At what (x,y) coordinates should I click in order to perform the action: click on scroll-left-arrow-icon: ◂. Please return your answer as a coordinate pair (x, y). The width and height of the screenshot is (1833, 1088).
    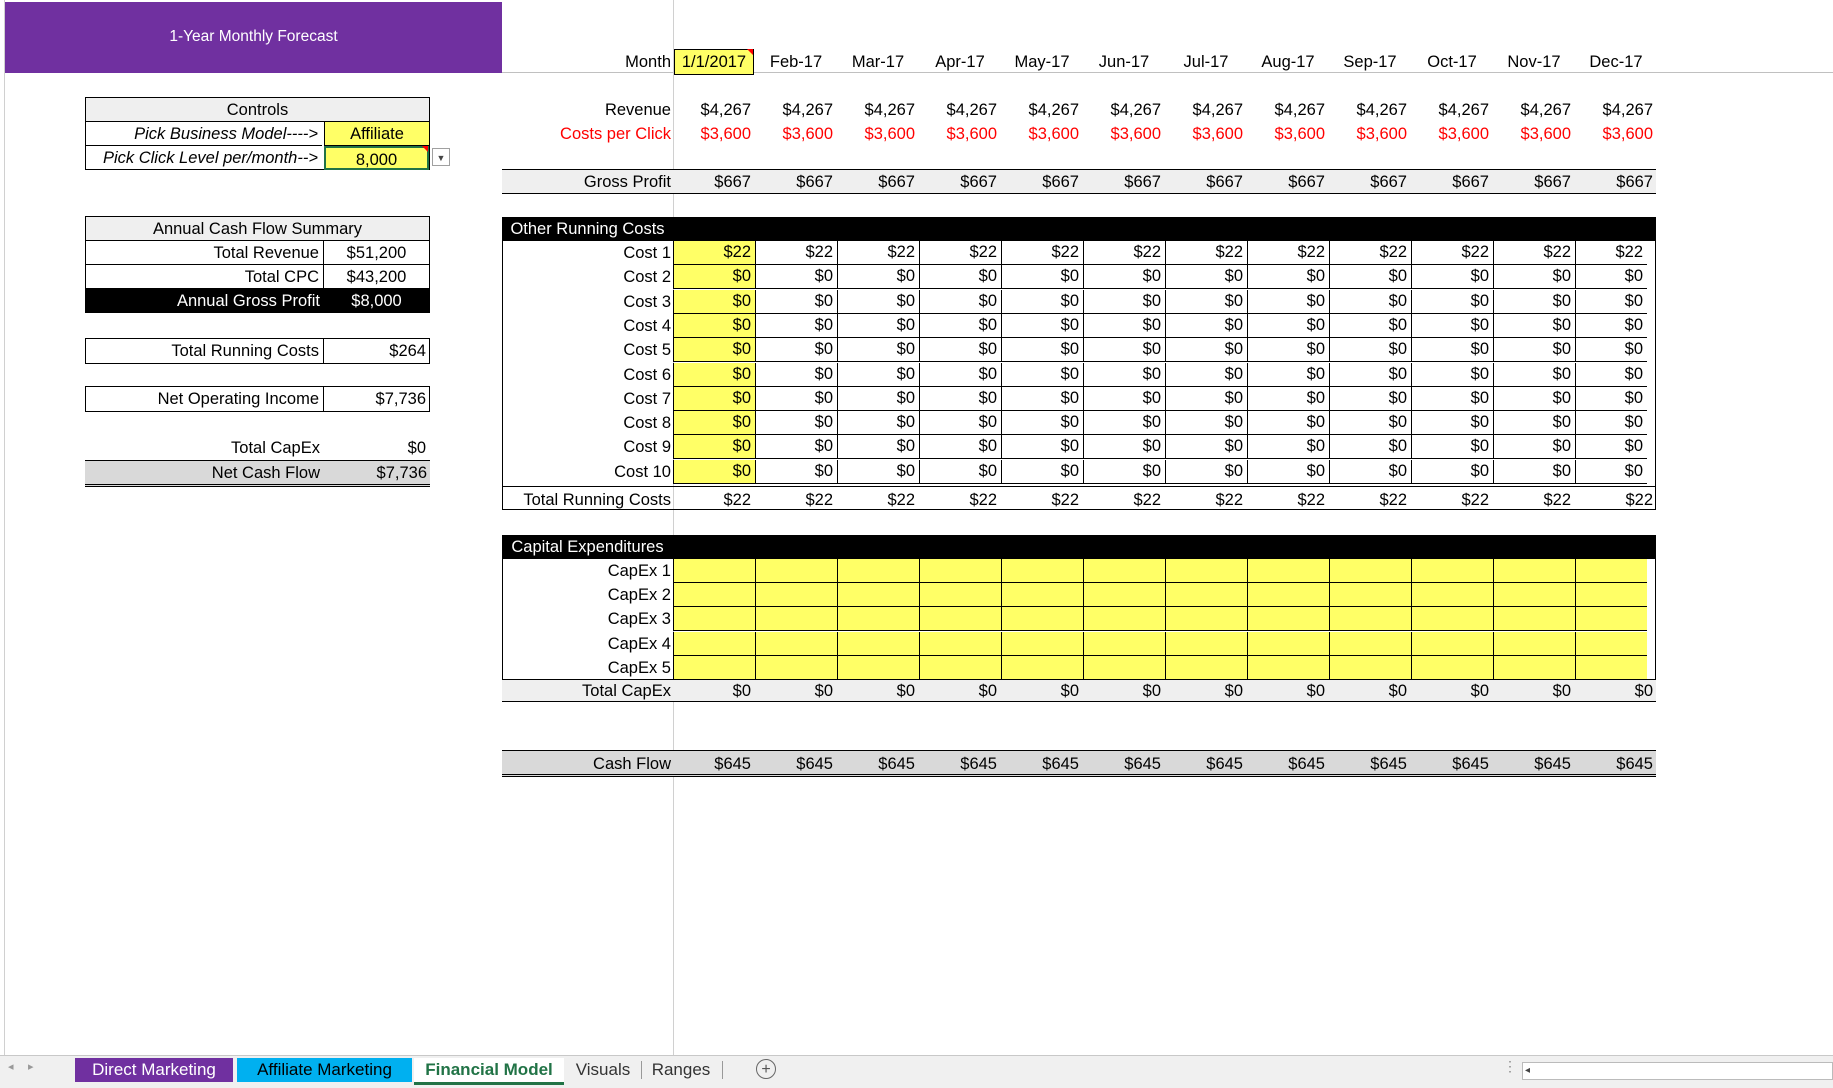
    Looking at the image, I should click on (1532, 1071).